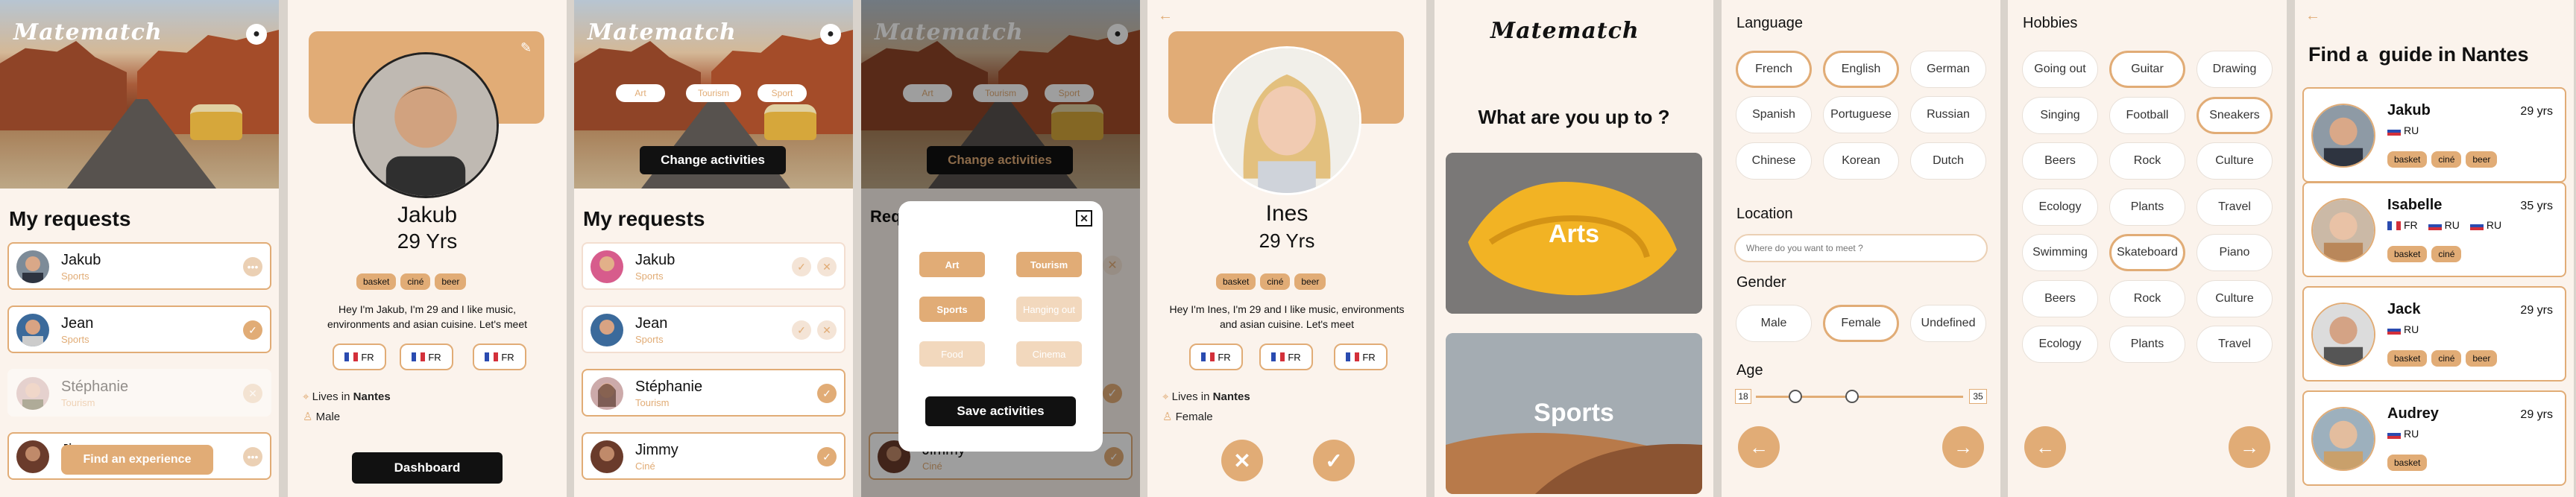  Describe the element at coordinates (640, 93) in the screenshot. I see `filter-chip: Art` at that location.